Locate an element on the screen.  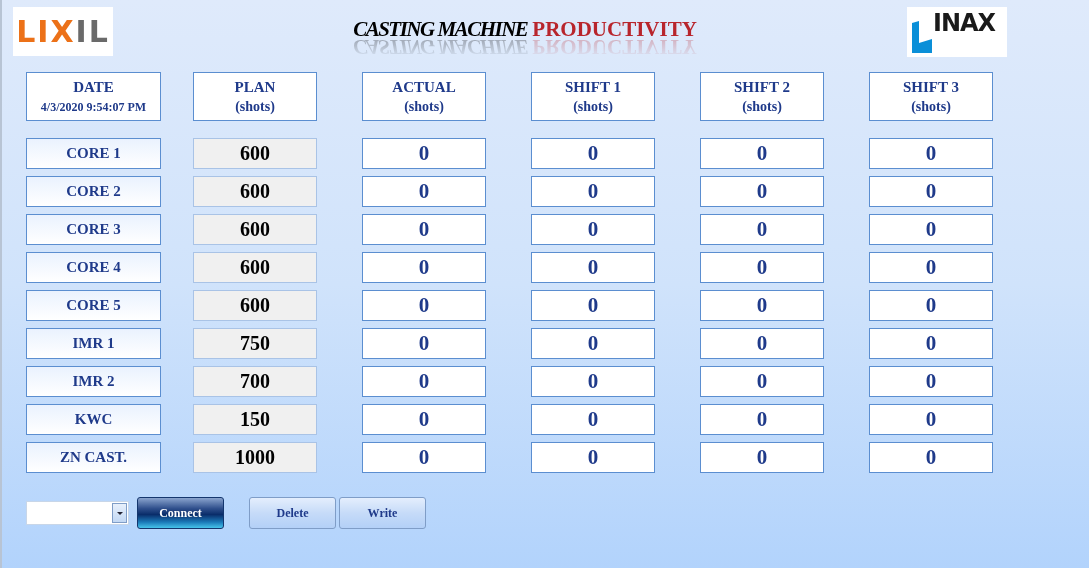
row-label: CORE 3 is located at coordinates (93, 229).